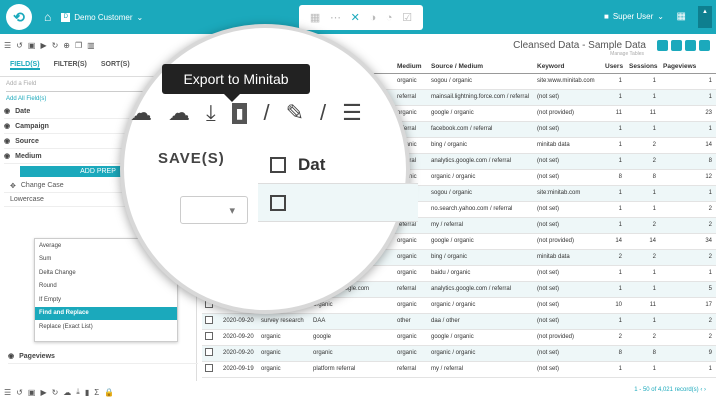 The image size is (716, 404). What do you see at coordinates (47, 17) in the screenshot?
I see `home-icon: ⌂` at bounding box center [47, 17].